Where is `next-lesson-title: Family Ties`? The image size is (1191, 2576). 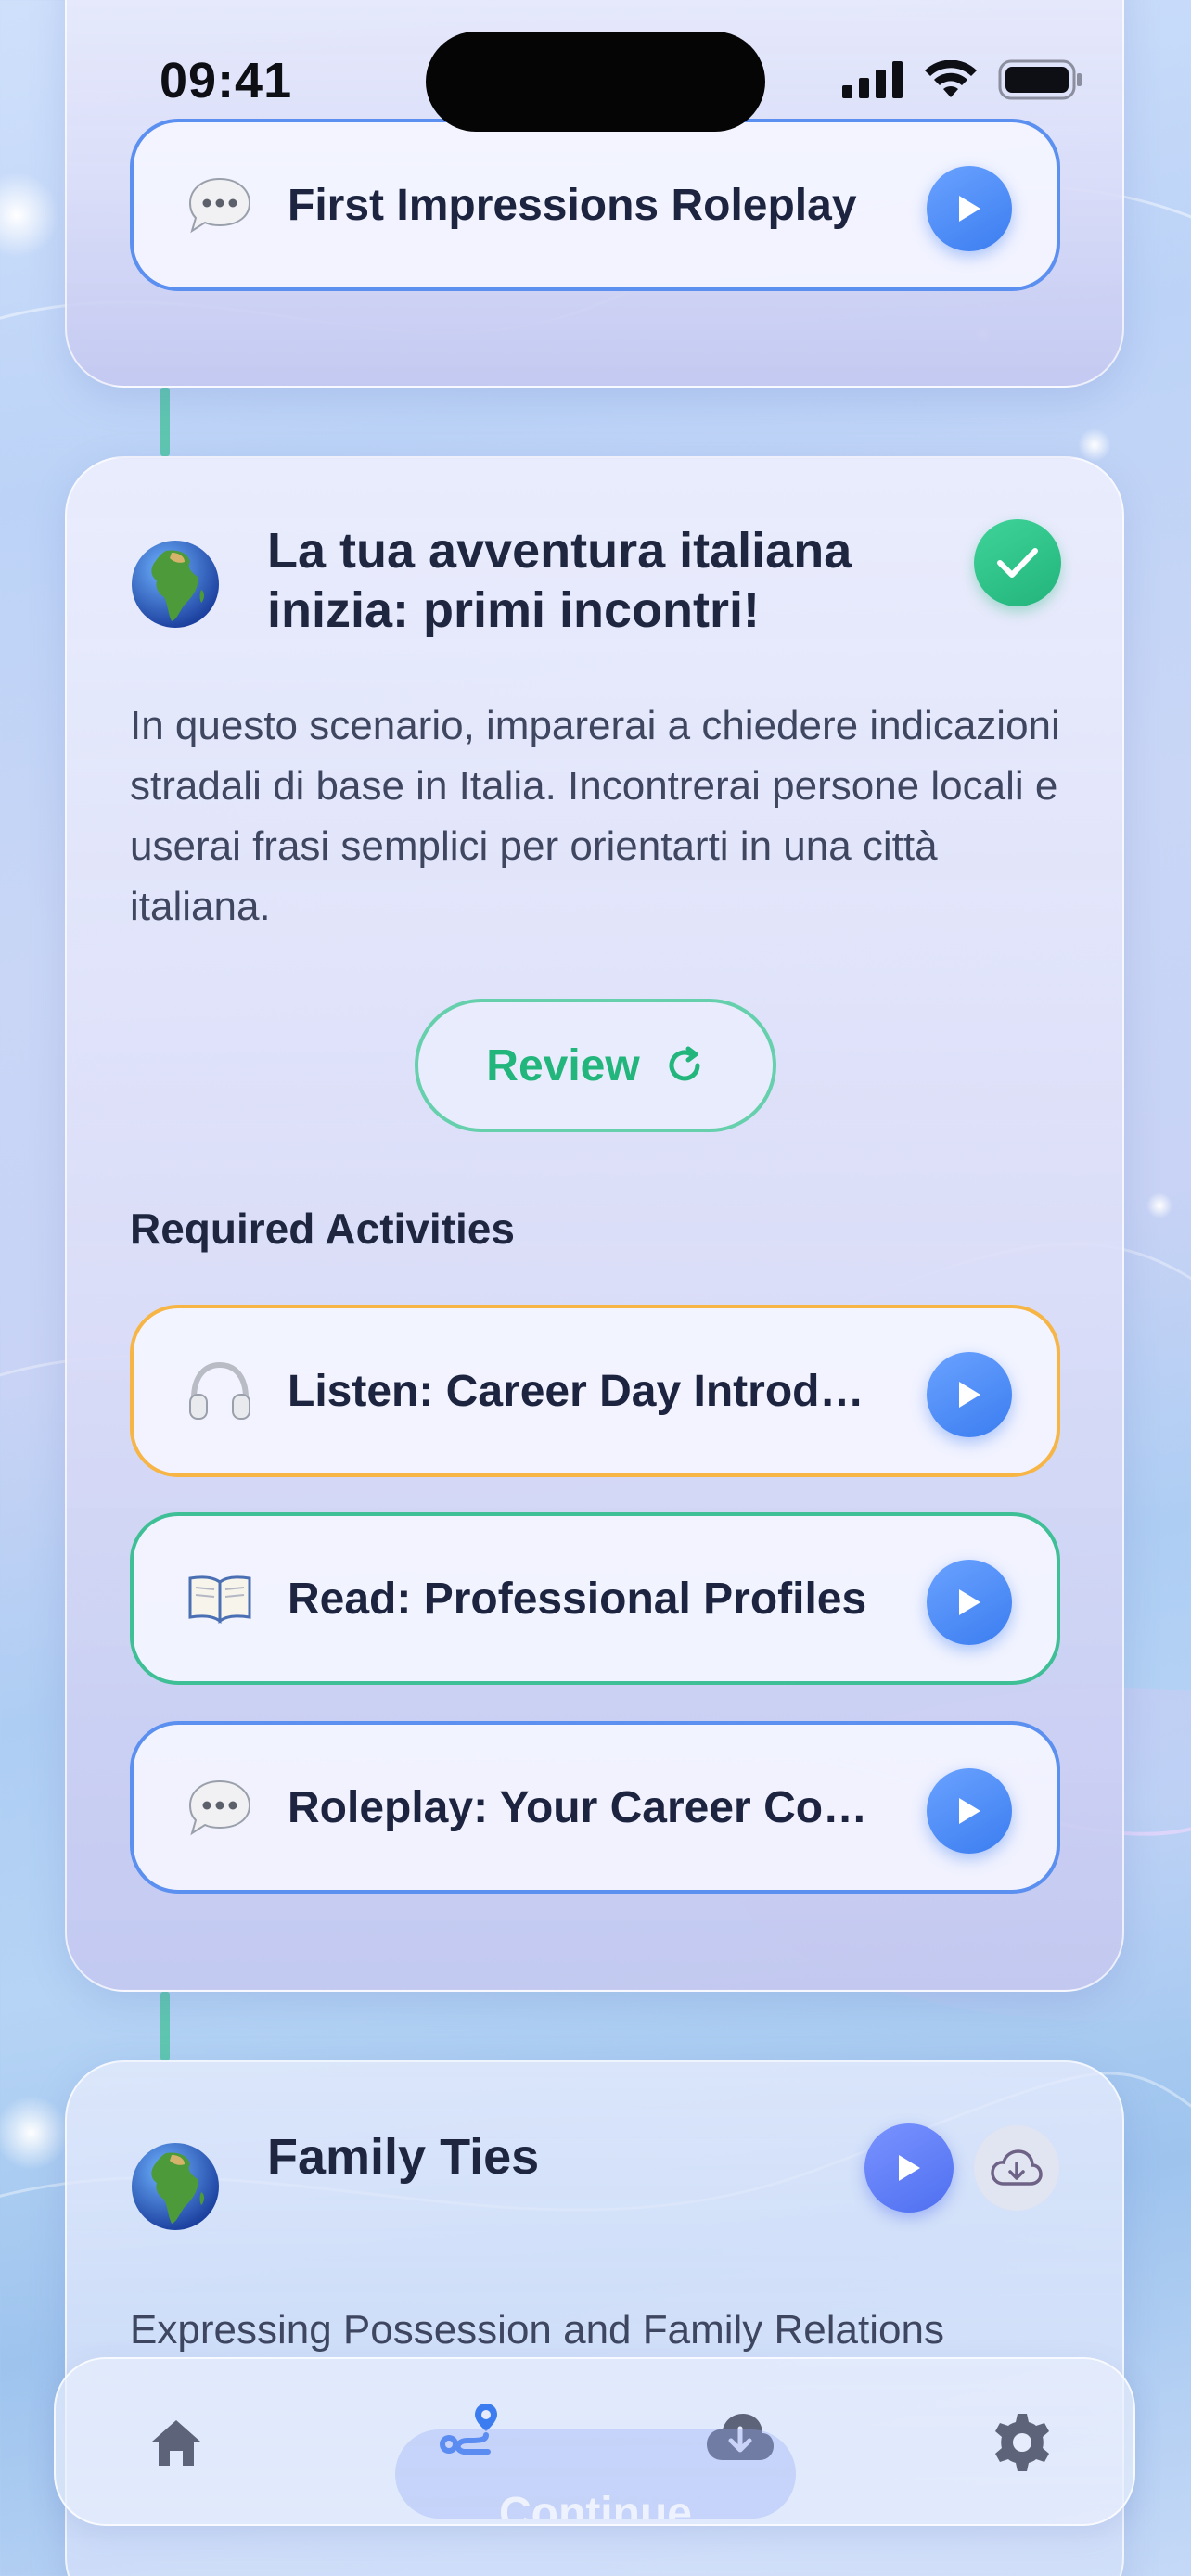 next-lesson-title: Family Ties is located at coordinates (403, 2157).